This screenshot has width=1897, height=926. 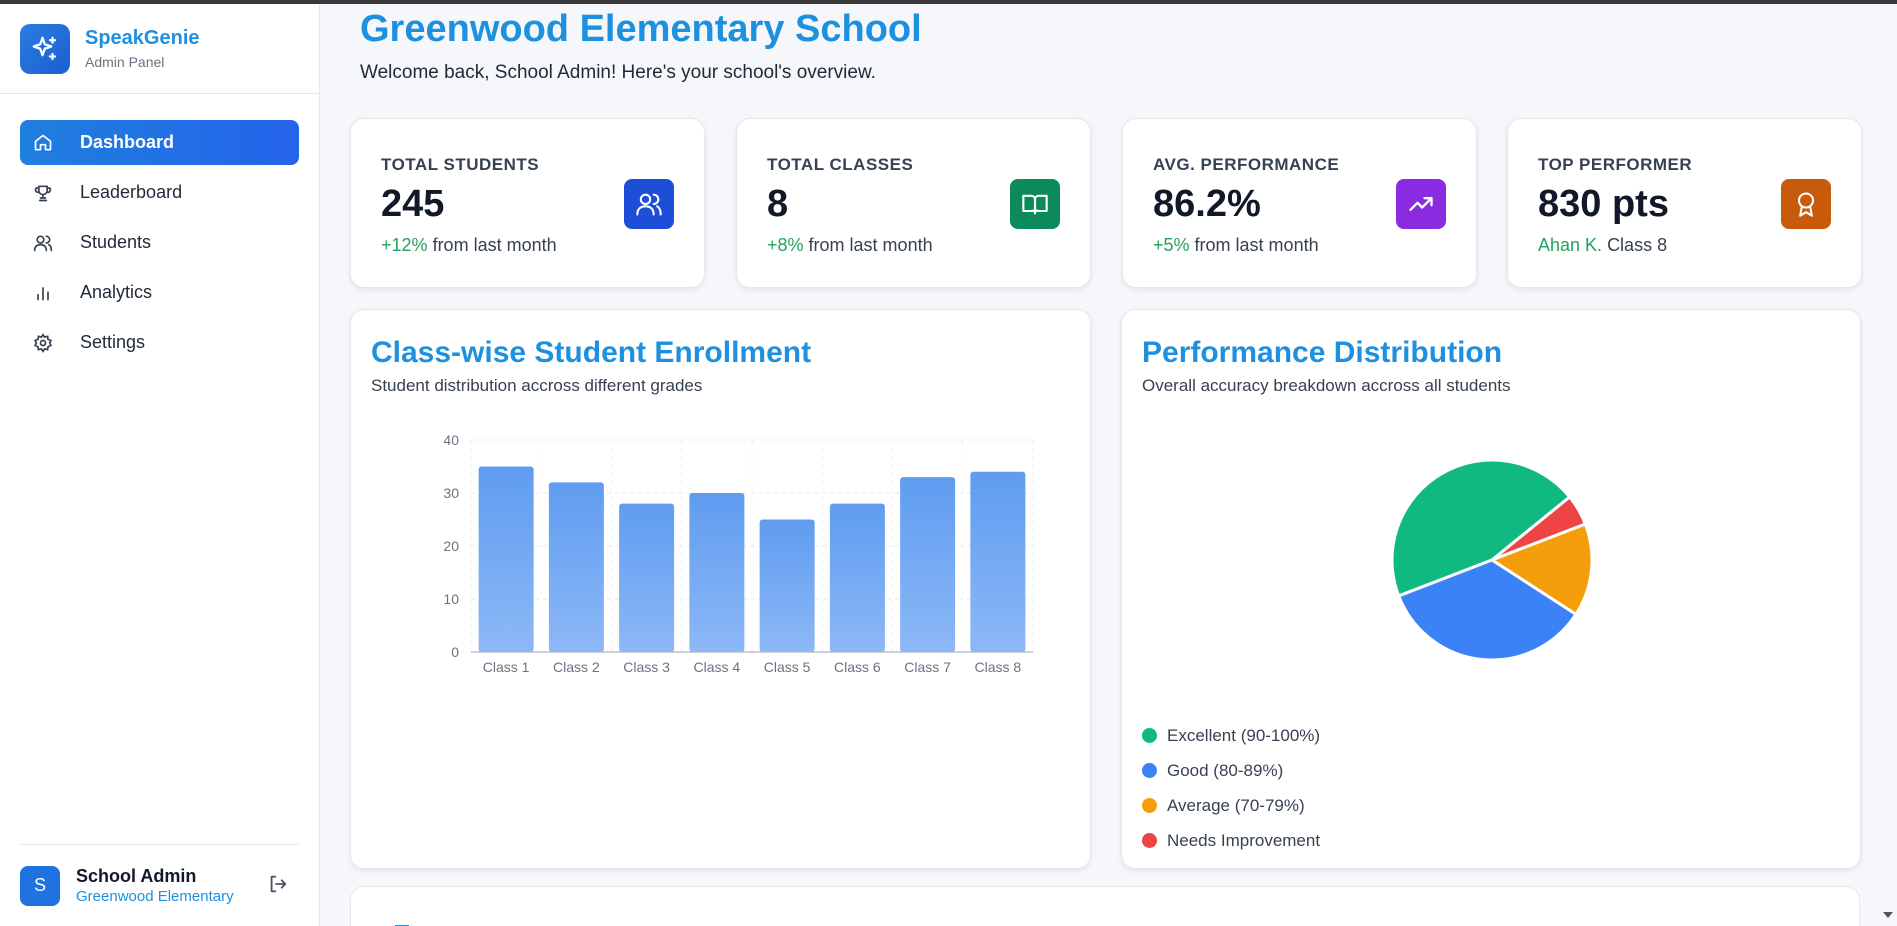 What do you see at coordinates (404, 245) in the screenshot?
I see `stat-delta: +12%` at bounding box center [404, 245].